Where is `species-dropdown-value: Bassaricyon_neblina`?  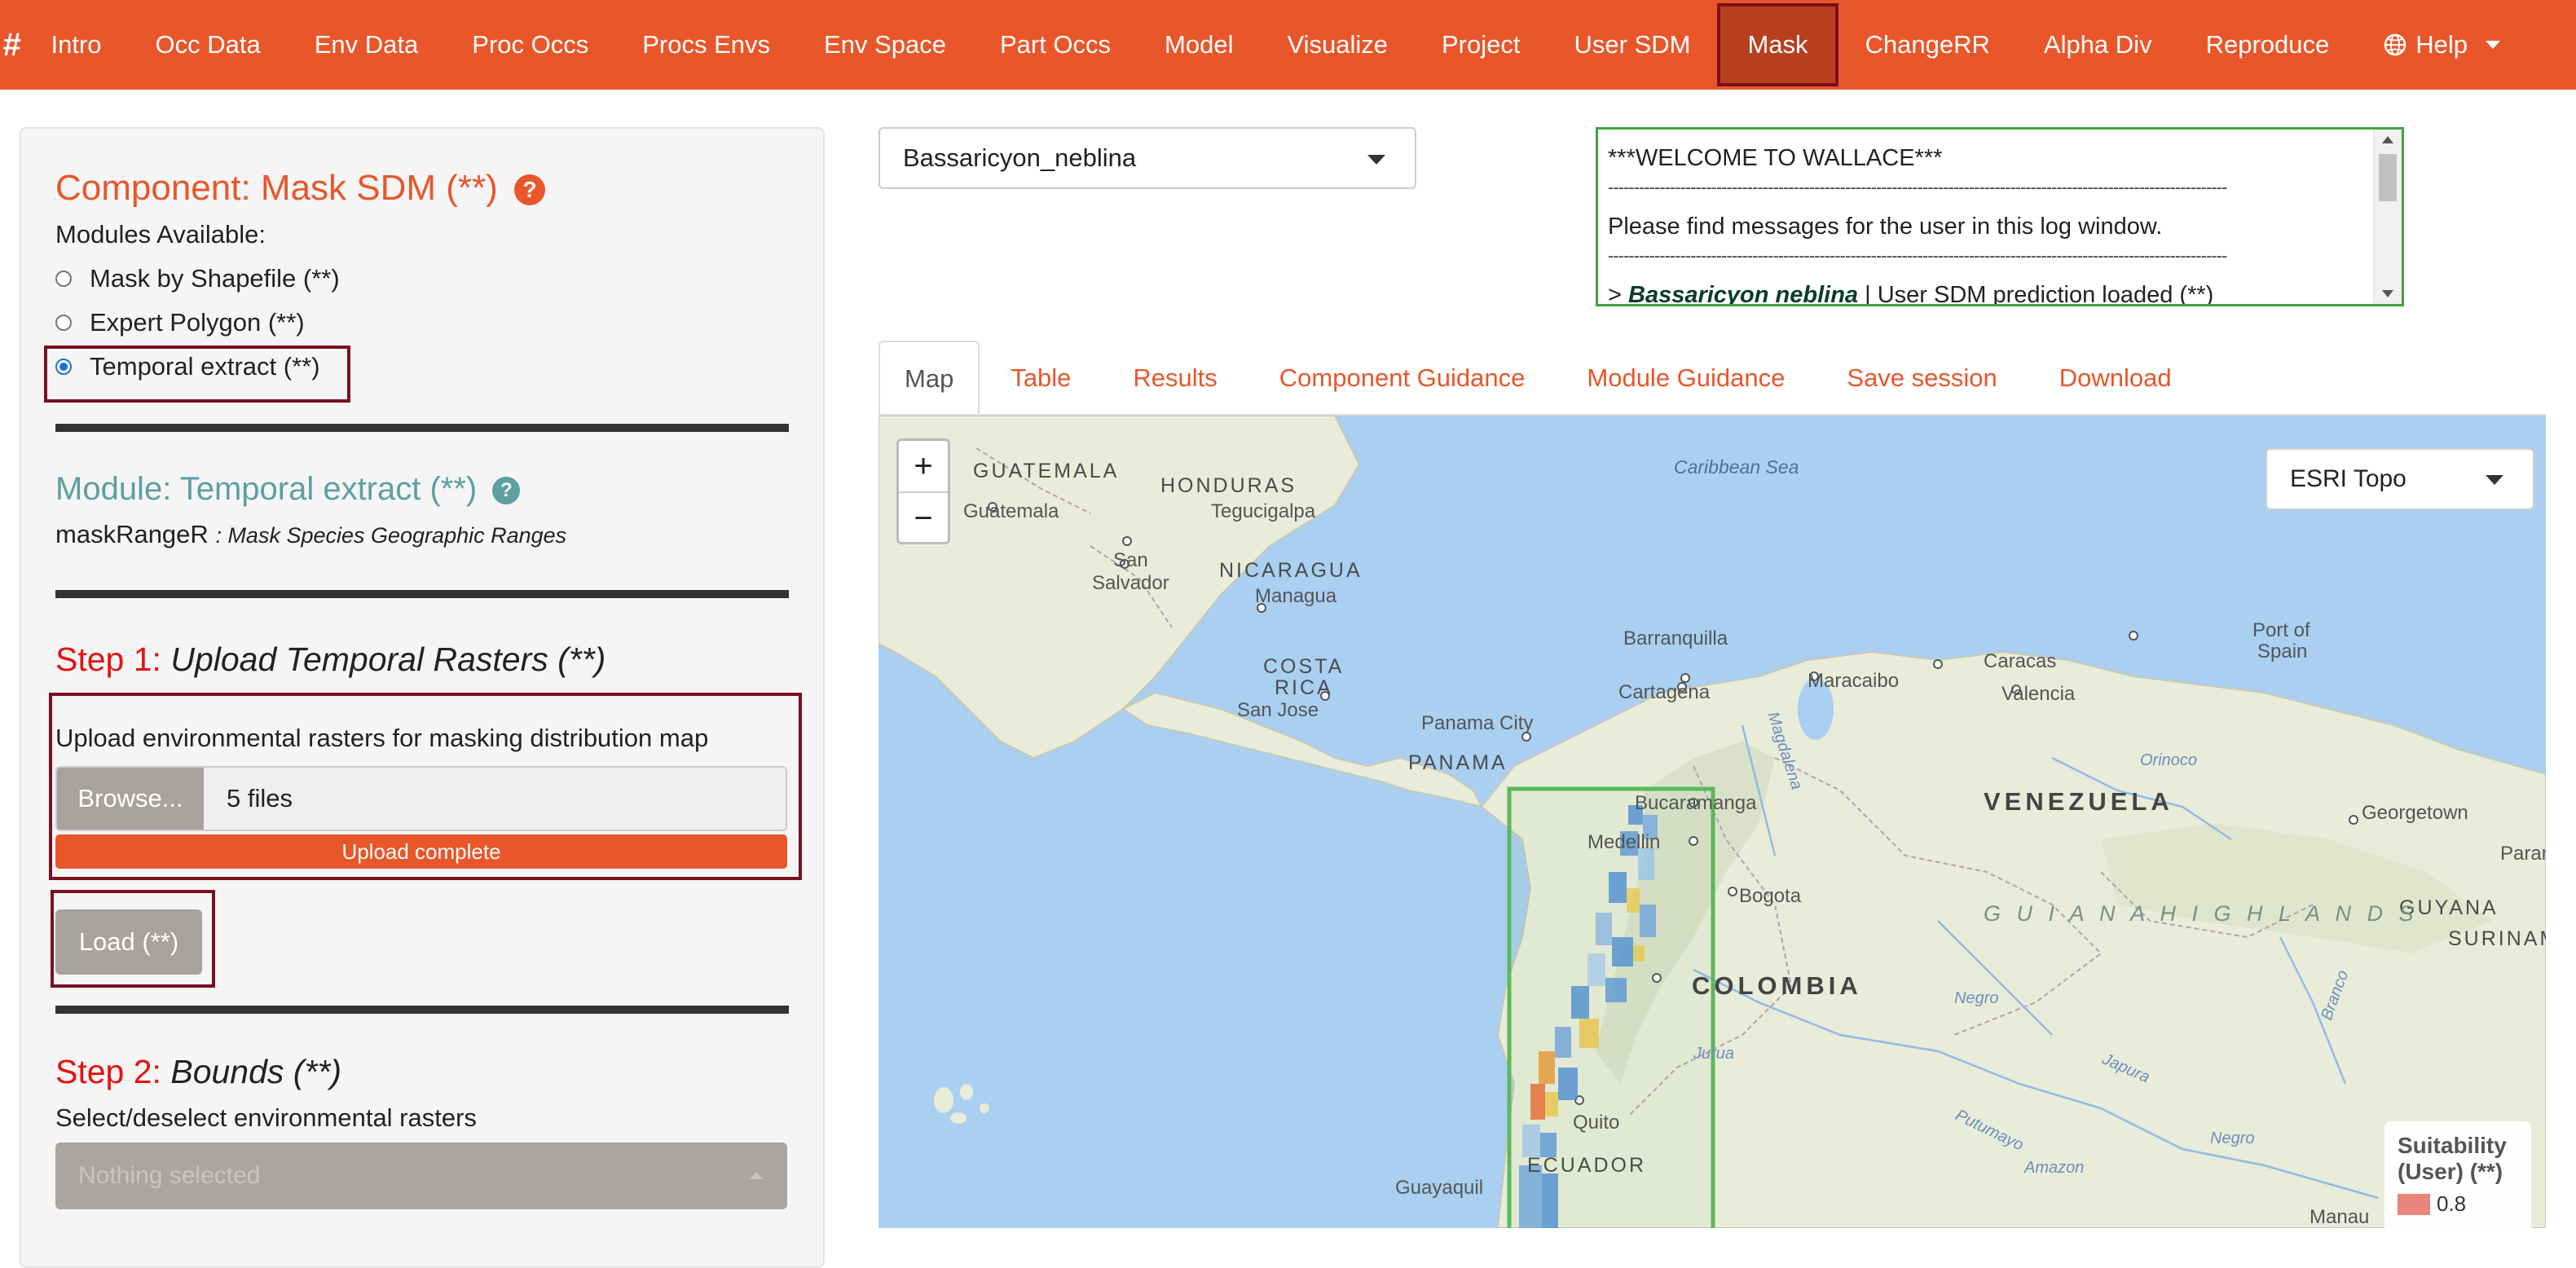
species-dropdown-value: Bassaricyon_neblina is located at coordinates (1020, 157).